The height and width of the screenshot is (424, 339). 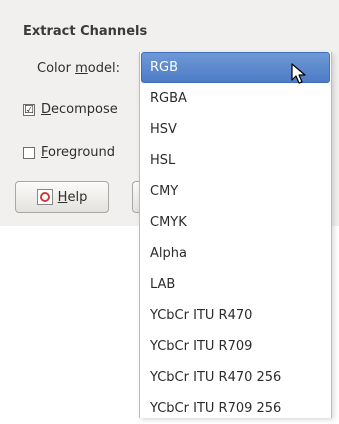 What do you see at coordinates (235, 98) in the screenshot?
I see `menu-item-rgba: RGBA` at bounding box center [235, 98].